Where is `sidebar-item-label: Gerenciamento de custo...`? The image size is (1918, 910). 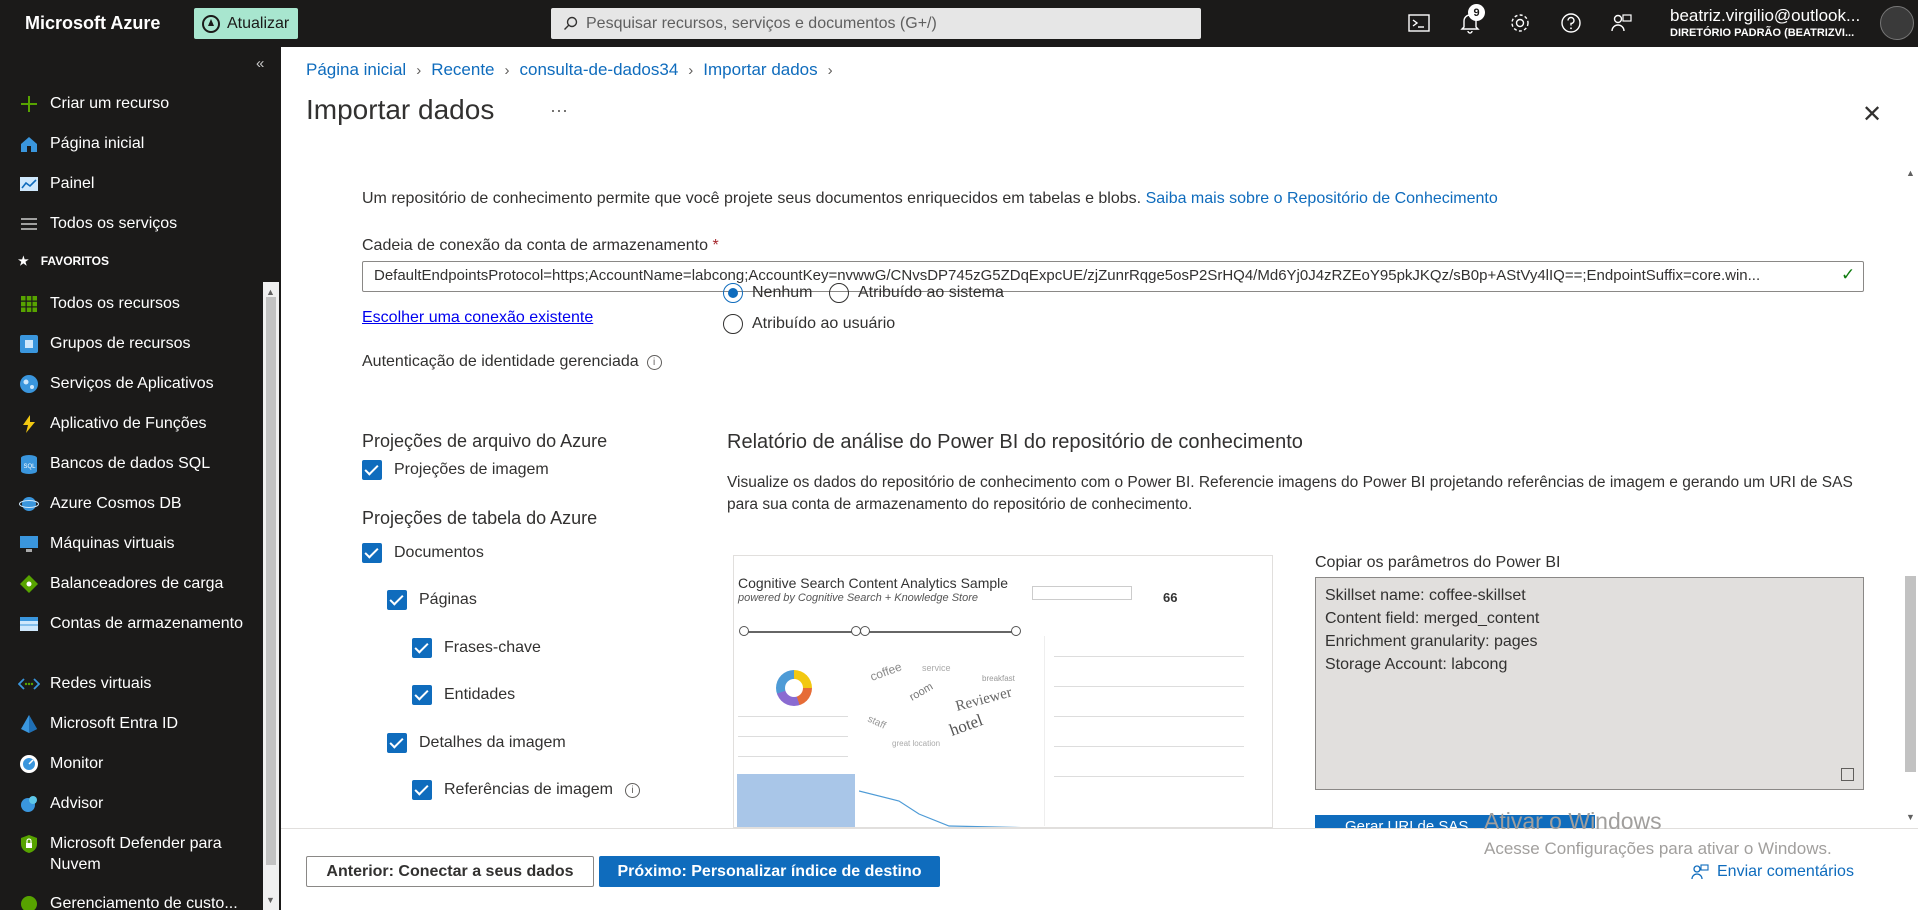
sidebar-item-label: Gerenciamento de custo... is located at coordinates (144, 902).